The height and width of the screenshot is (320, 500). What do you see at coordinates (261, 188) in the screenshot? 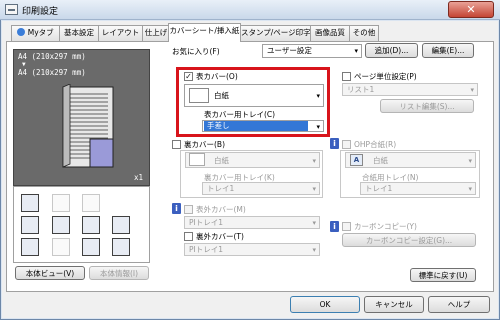
I see `back-cover-tray-select: トレイ1 ▾` at bounding box center [261, 188].